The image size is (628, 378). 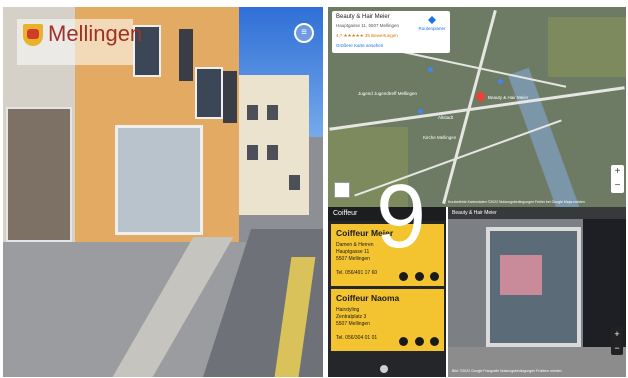 I want to click on building-right, so click(x=274, y=145).